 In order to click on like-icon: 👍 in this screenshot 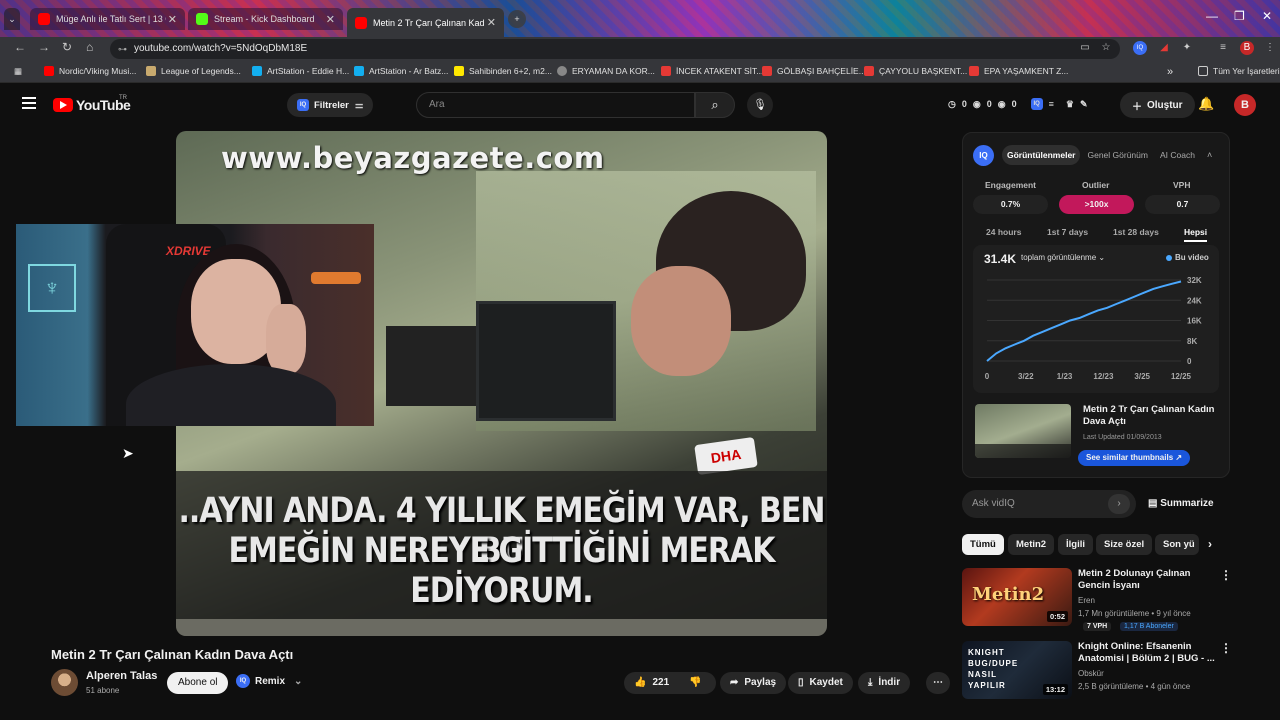, I will do `click(640, 683)`.